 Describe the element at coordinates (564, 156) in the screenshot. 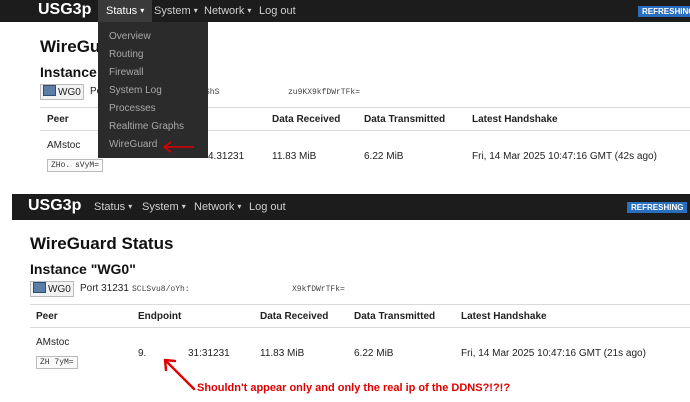

I see `latest-handshake: Fri, 14 Mar 2025 10:47:16 GMT (42s ago)` at that location.